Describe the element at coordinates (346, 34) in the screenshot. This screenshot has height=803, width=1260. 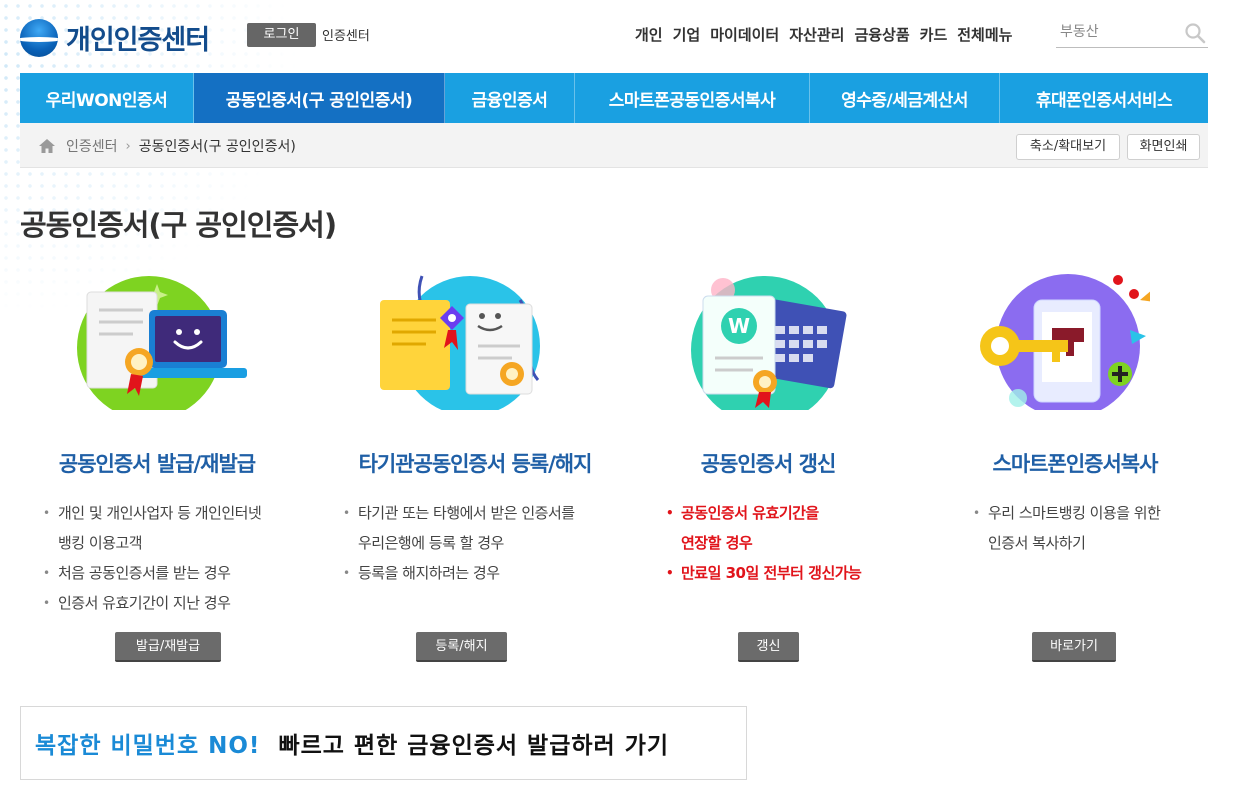
I see `certification-center-link: 인증센터` at that location.